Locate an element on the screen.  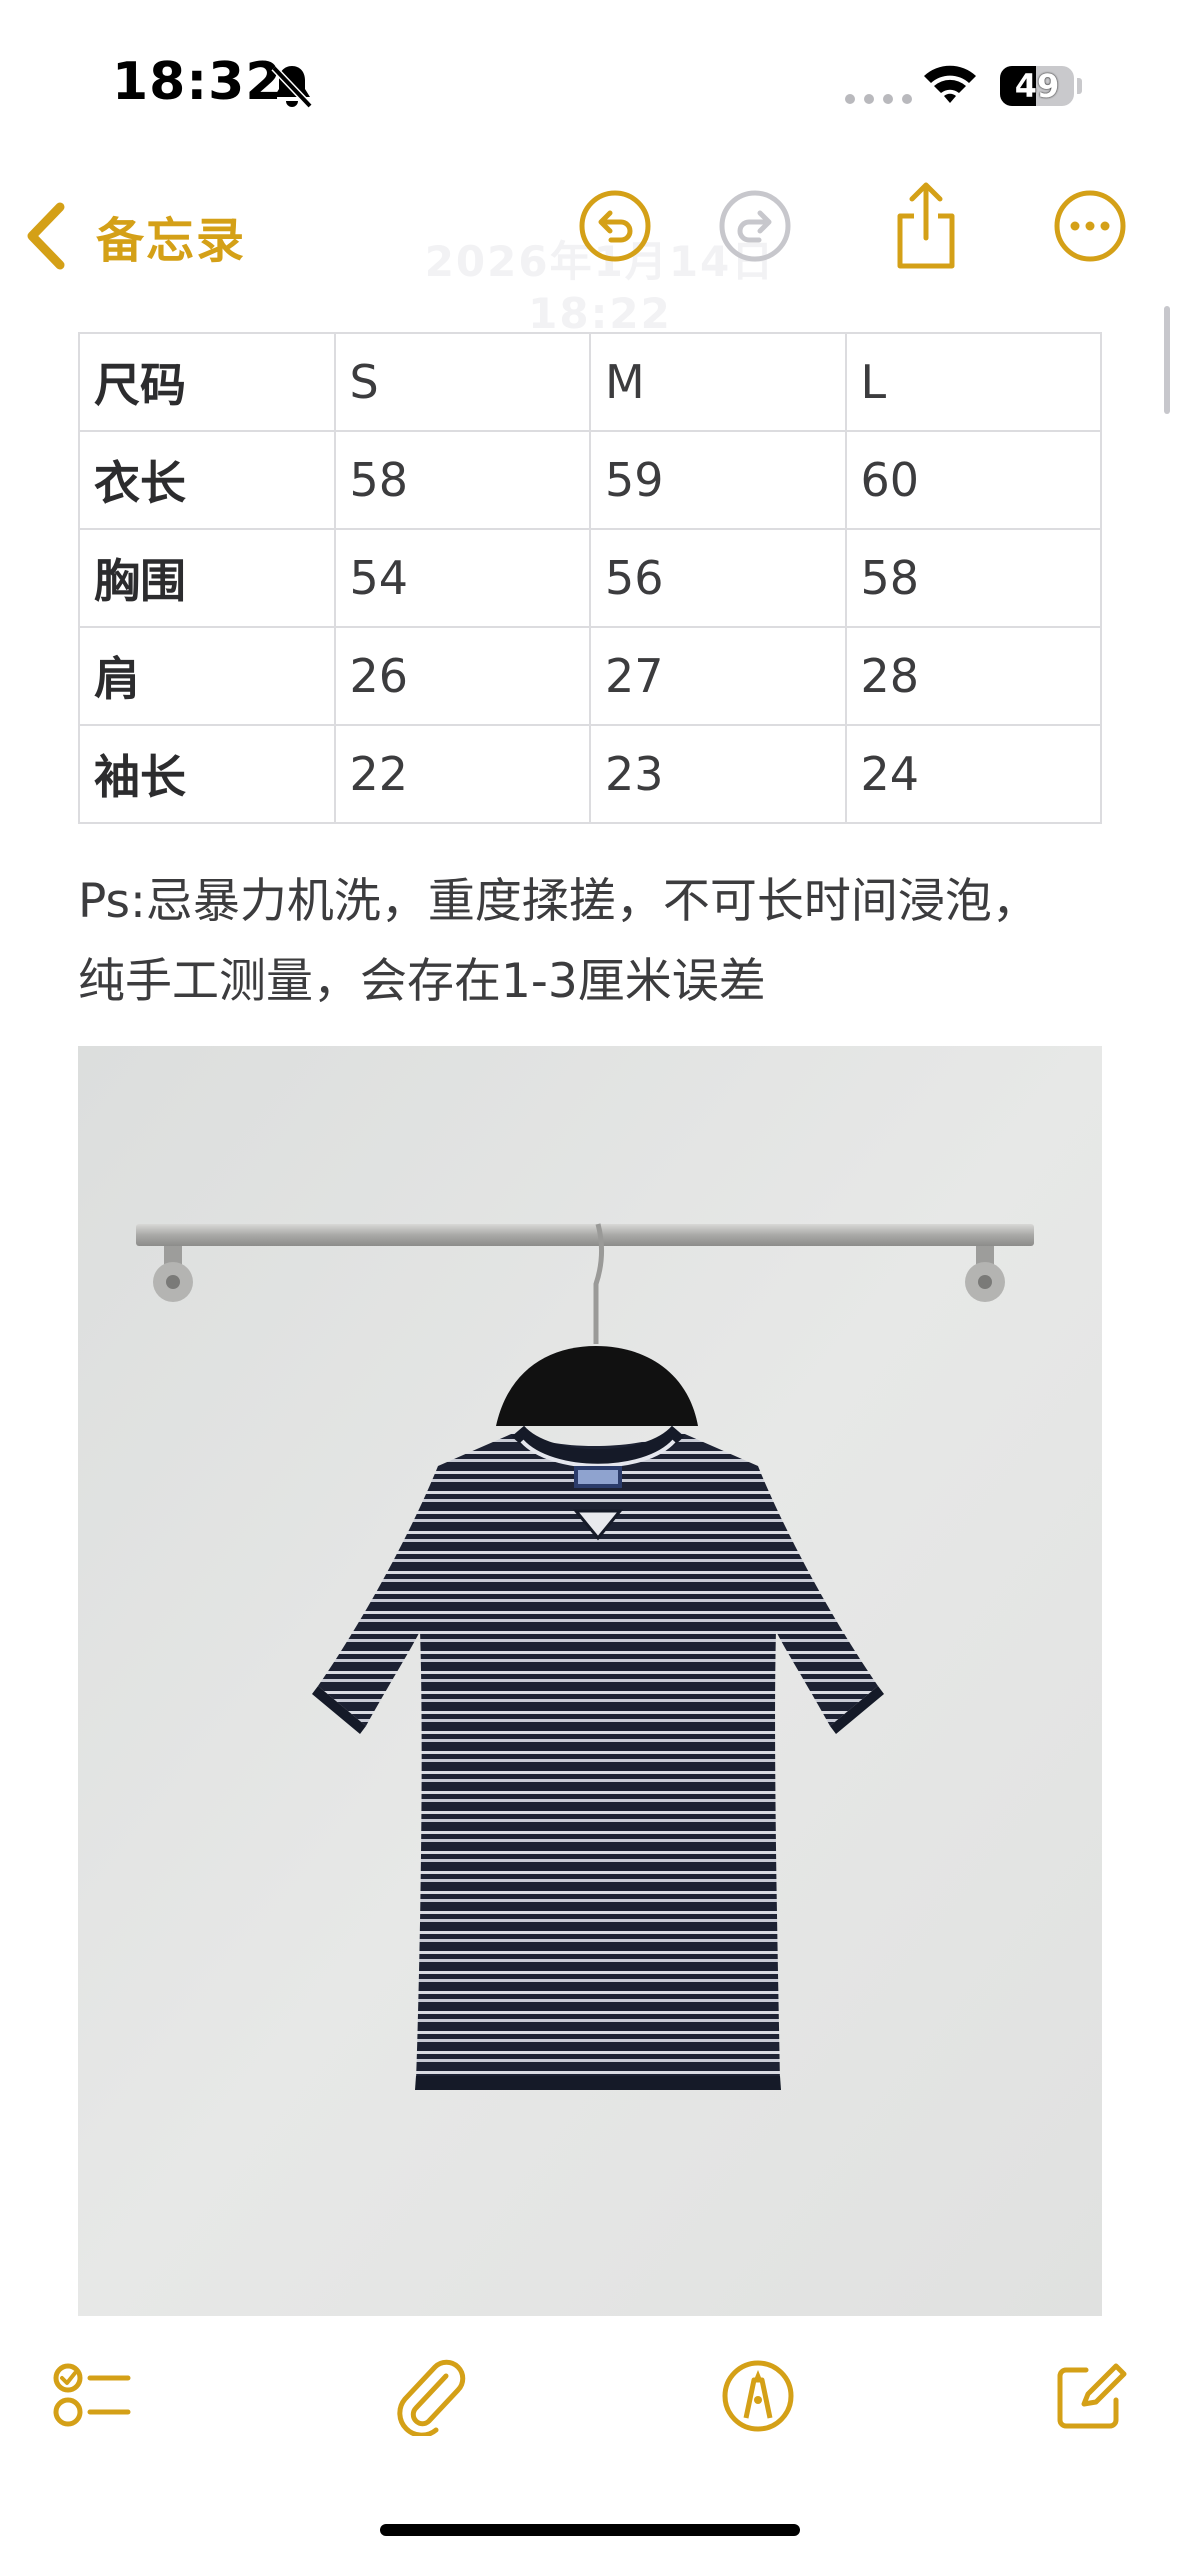
table-row: 袖长 22 23 24 is located at coordinates (590, 774).